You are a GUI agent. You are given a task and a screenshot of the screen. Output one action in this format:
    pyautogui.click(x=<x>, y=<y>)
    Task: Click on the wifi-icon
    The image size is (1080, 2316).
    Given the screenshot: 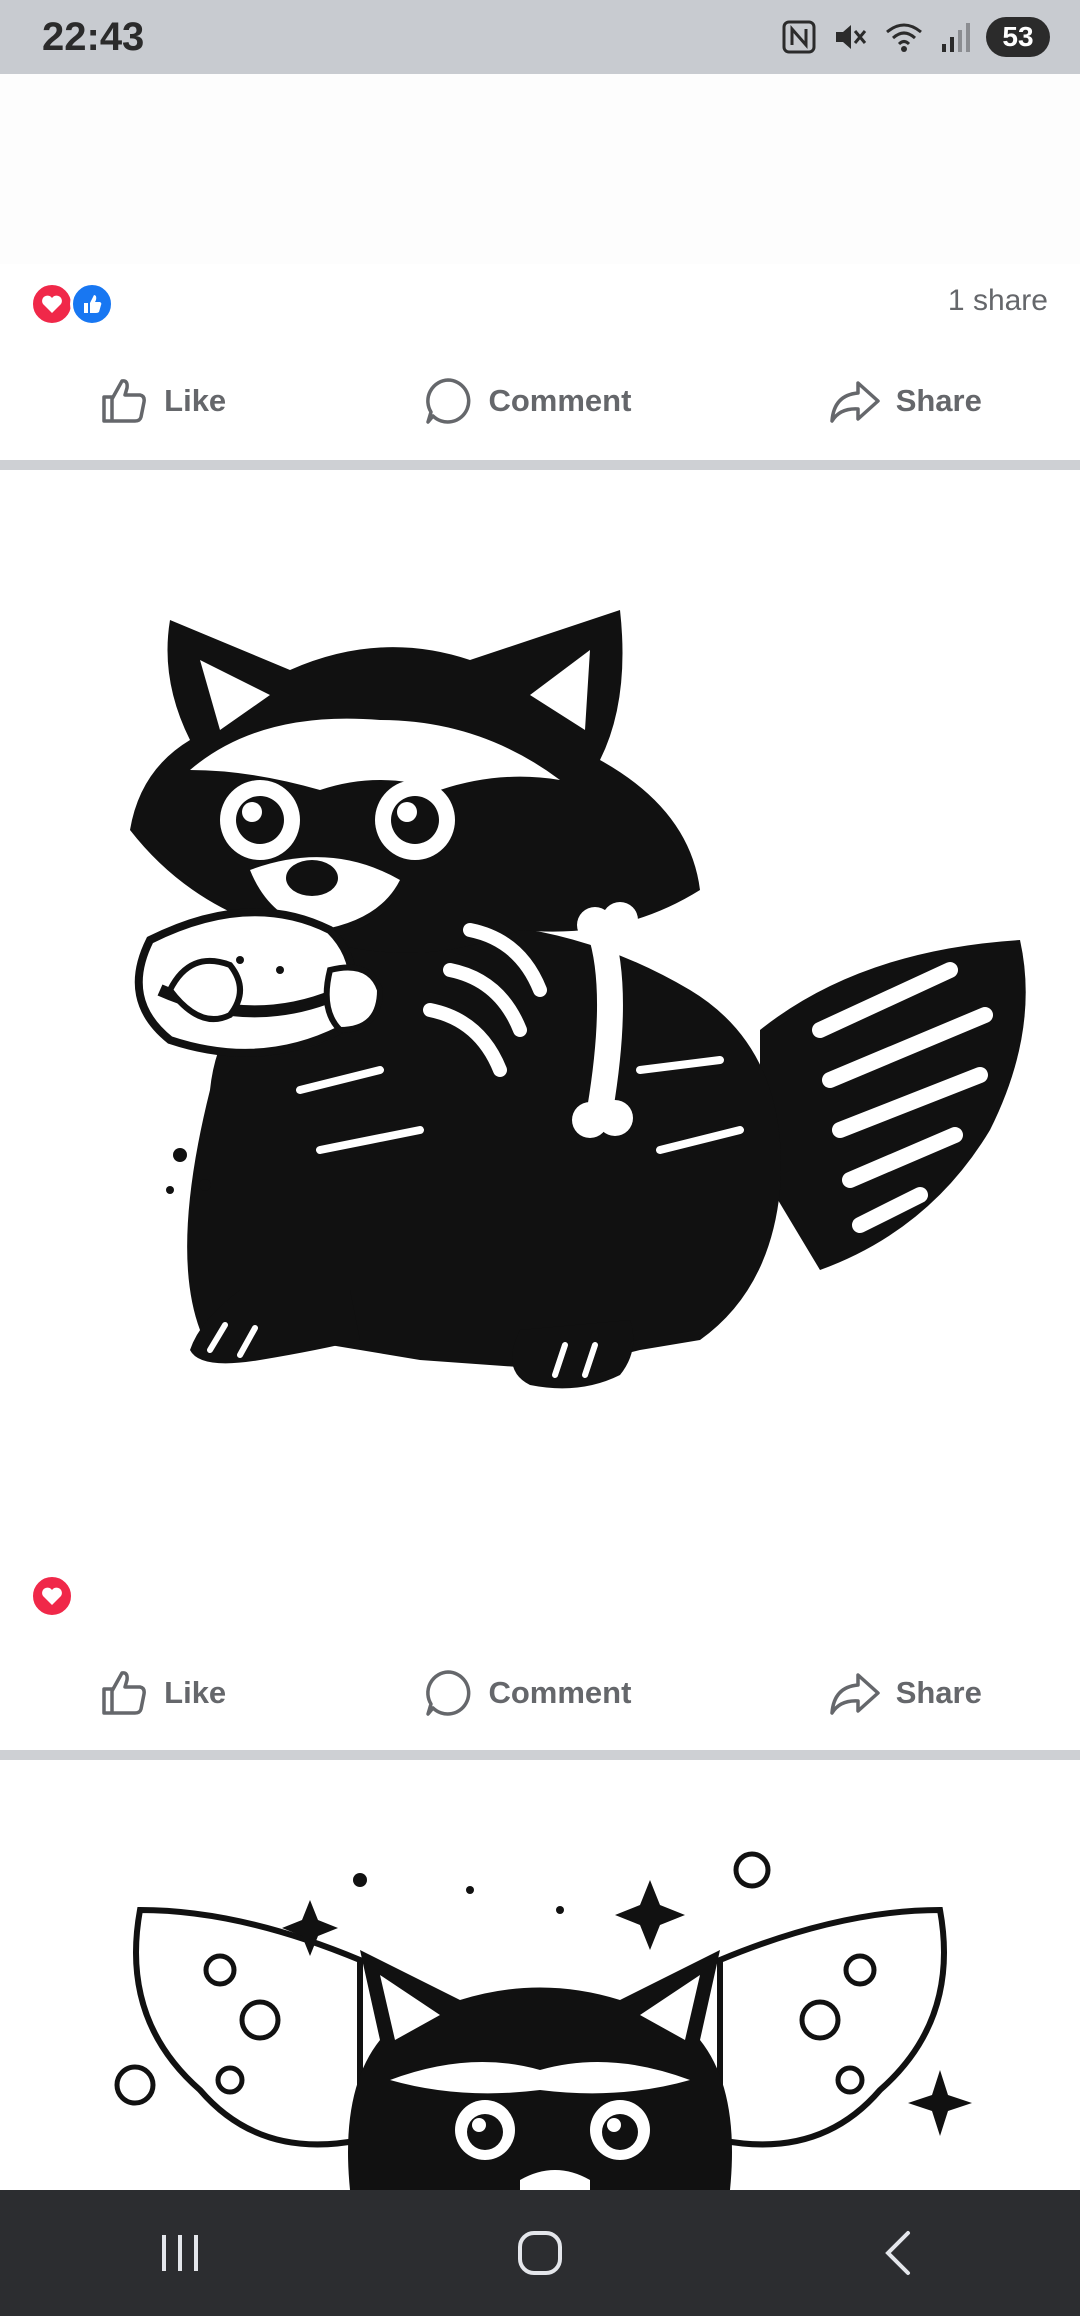 What is the action you would take?
    pyautogui.click(x=904, y=37)
    